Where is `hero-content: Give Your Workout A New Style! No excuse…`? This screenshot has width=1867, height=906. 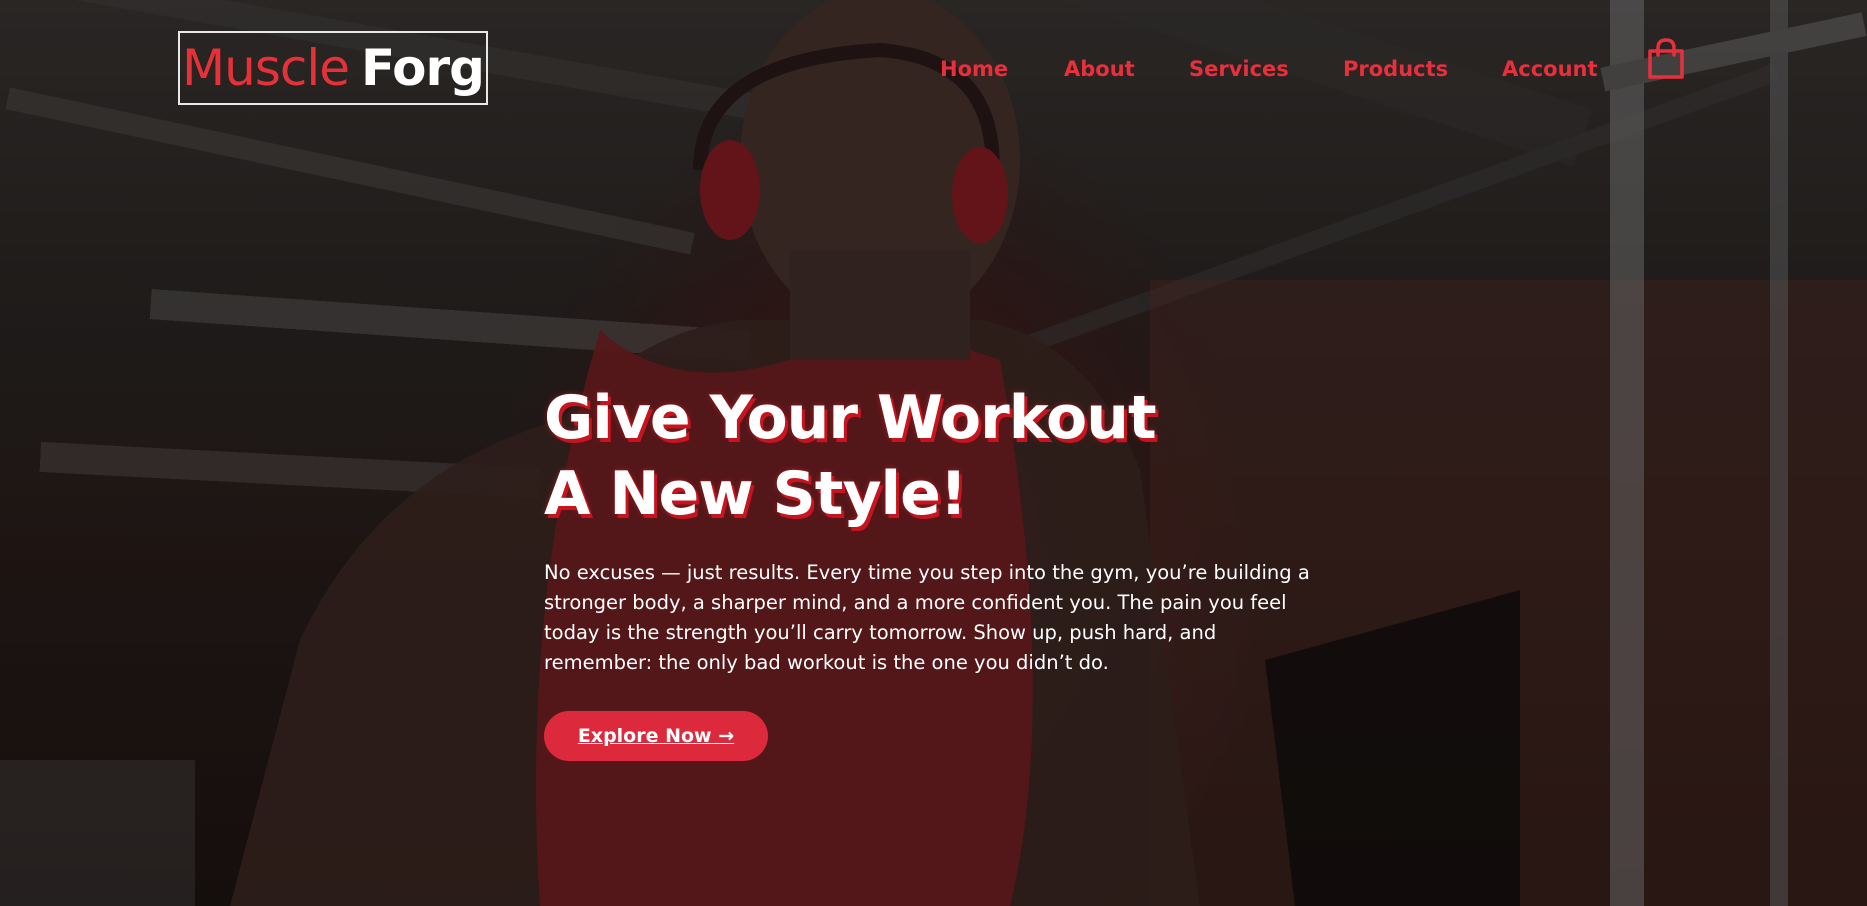 hero-content: Give Your Workout A New Style! No excuse… is located at coordinates (934, 529).